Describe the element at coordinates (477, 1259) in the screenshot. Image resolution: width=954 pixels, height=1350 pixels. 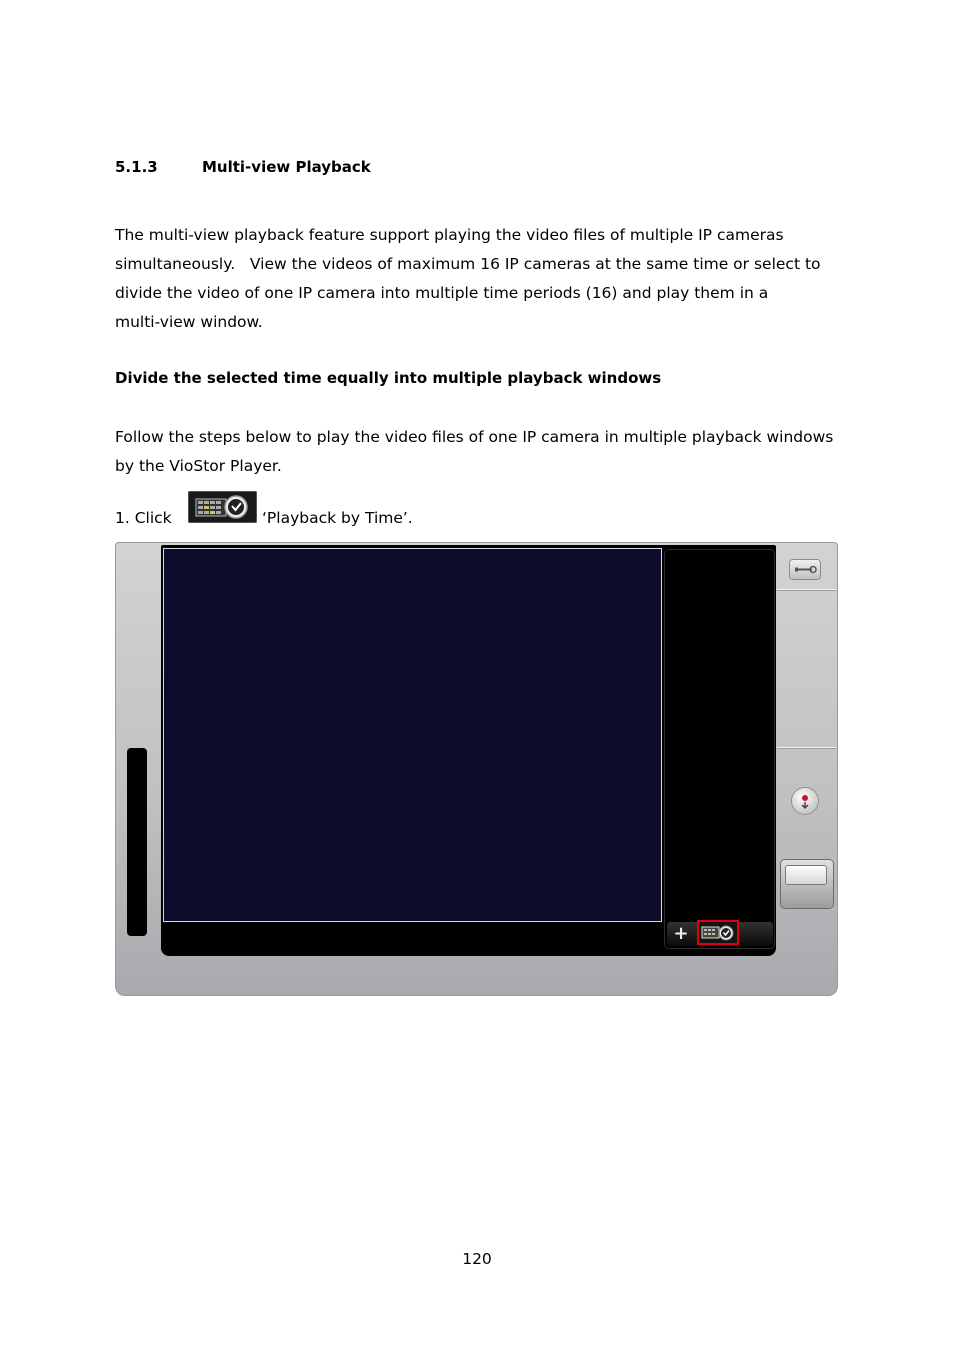
I see `page-number: 120` at that location.